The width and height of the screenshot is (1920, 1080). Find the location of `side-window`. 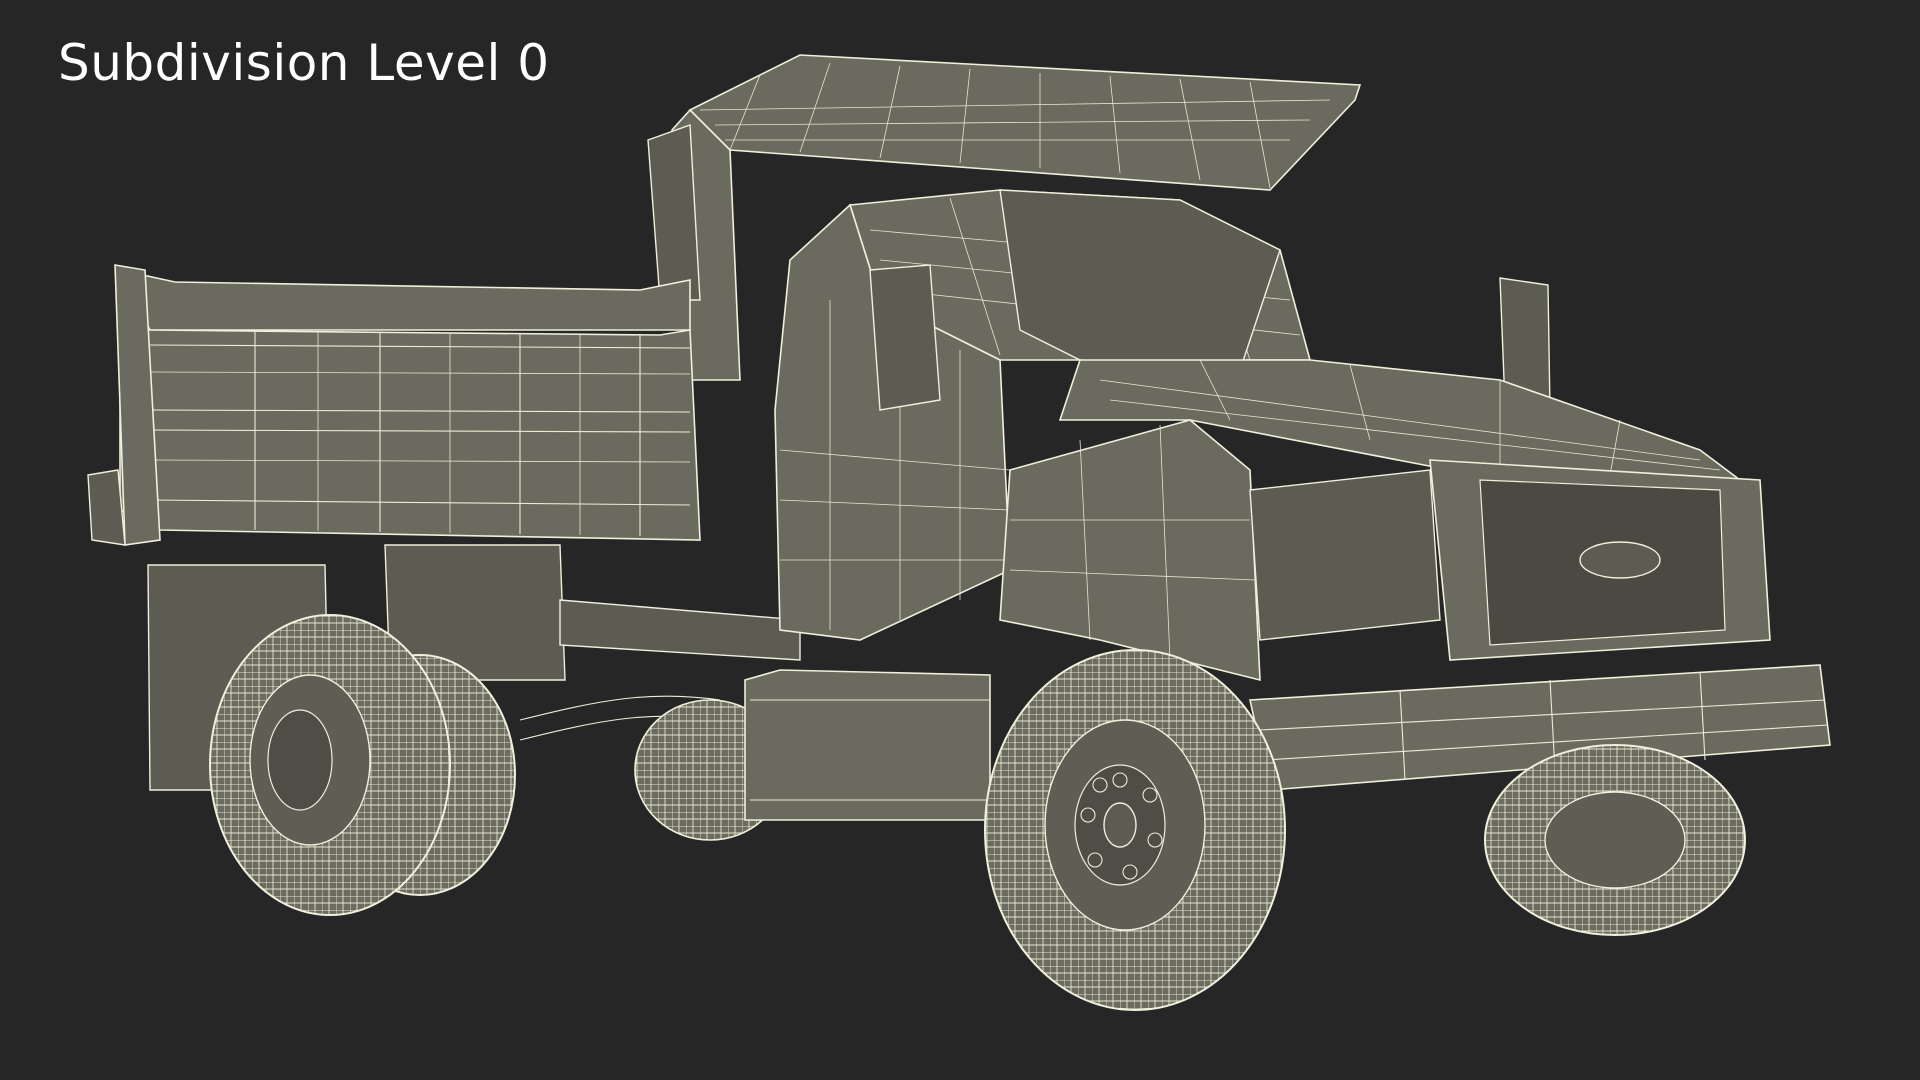

side-window is located at coordinates (905, 337).